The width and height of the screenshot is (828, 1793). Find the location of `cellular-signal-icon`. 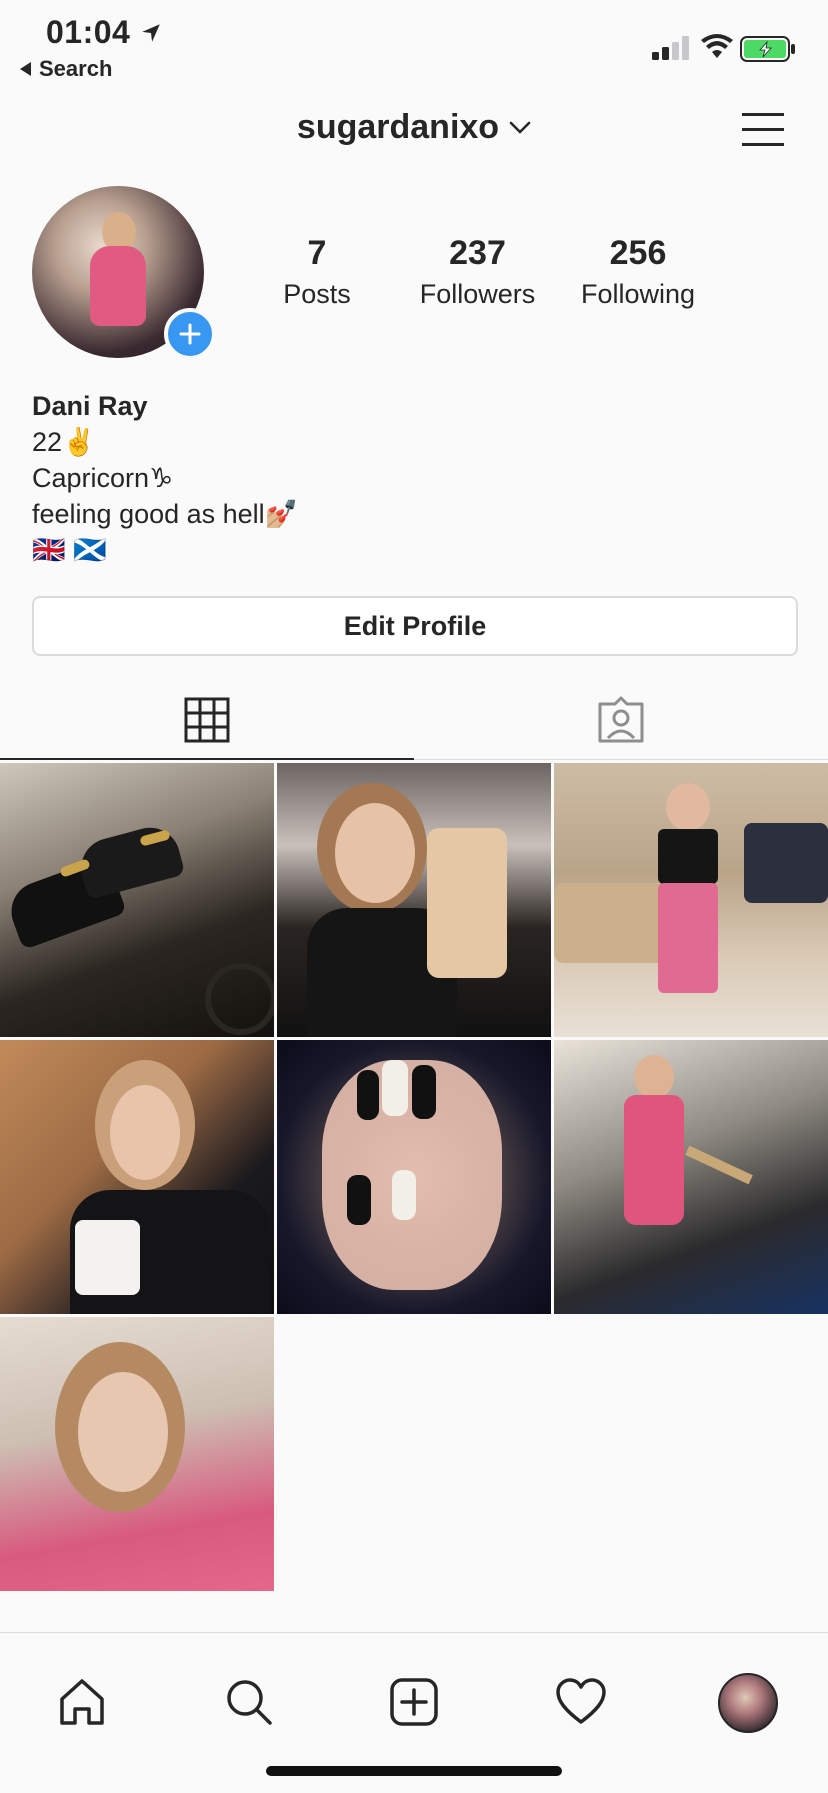

cellular-signal-icon is located at coordinates (670, 48).